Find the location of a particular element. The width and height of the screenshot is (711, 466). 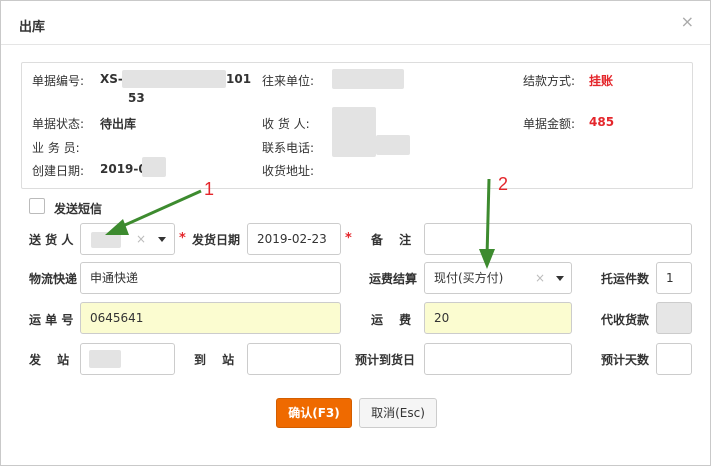

dialog-title: 出库 is located at coordinates (32, 27).